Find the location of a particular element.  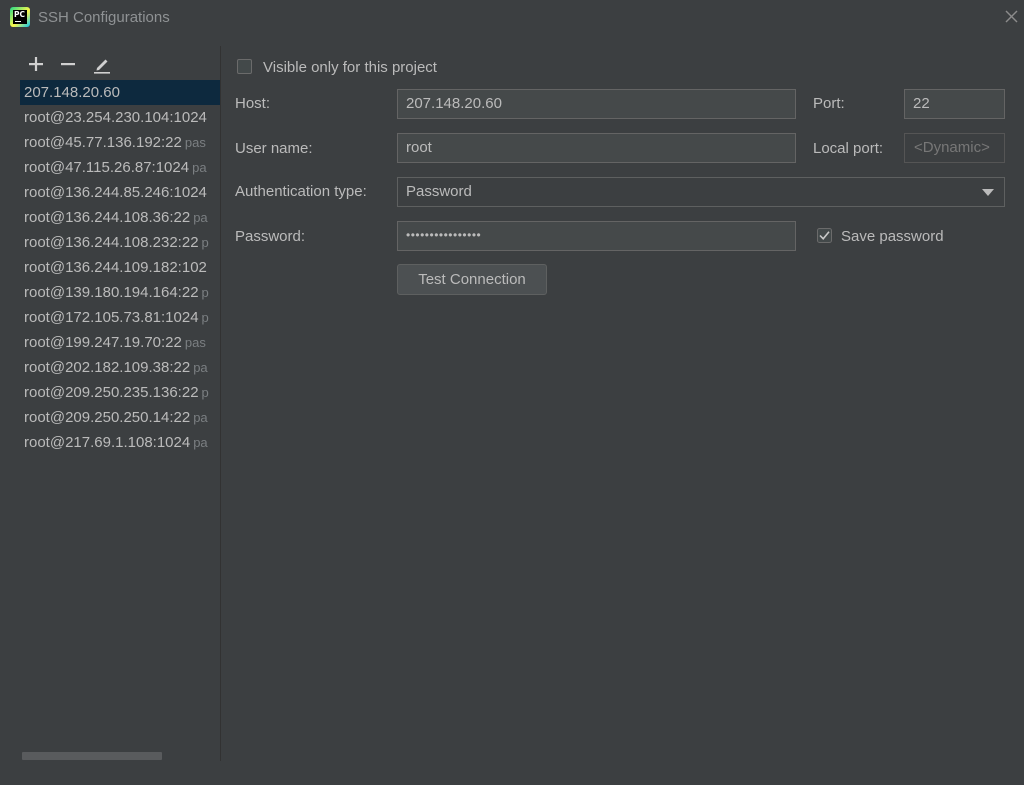

connection-list-item: root@47.115.26.87:1024 pa is located at coordinates (120, 167).